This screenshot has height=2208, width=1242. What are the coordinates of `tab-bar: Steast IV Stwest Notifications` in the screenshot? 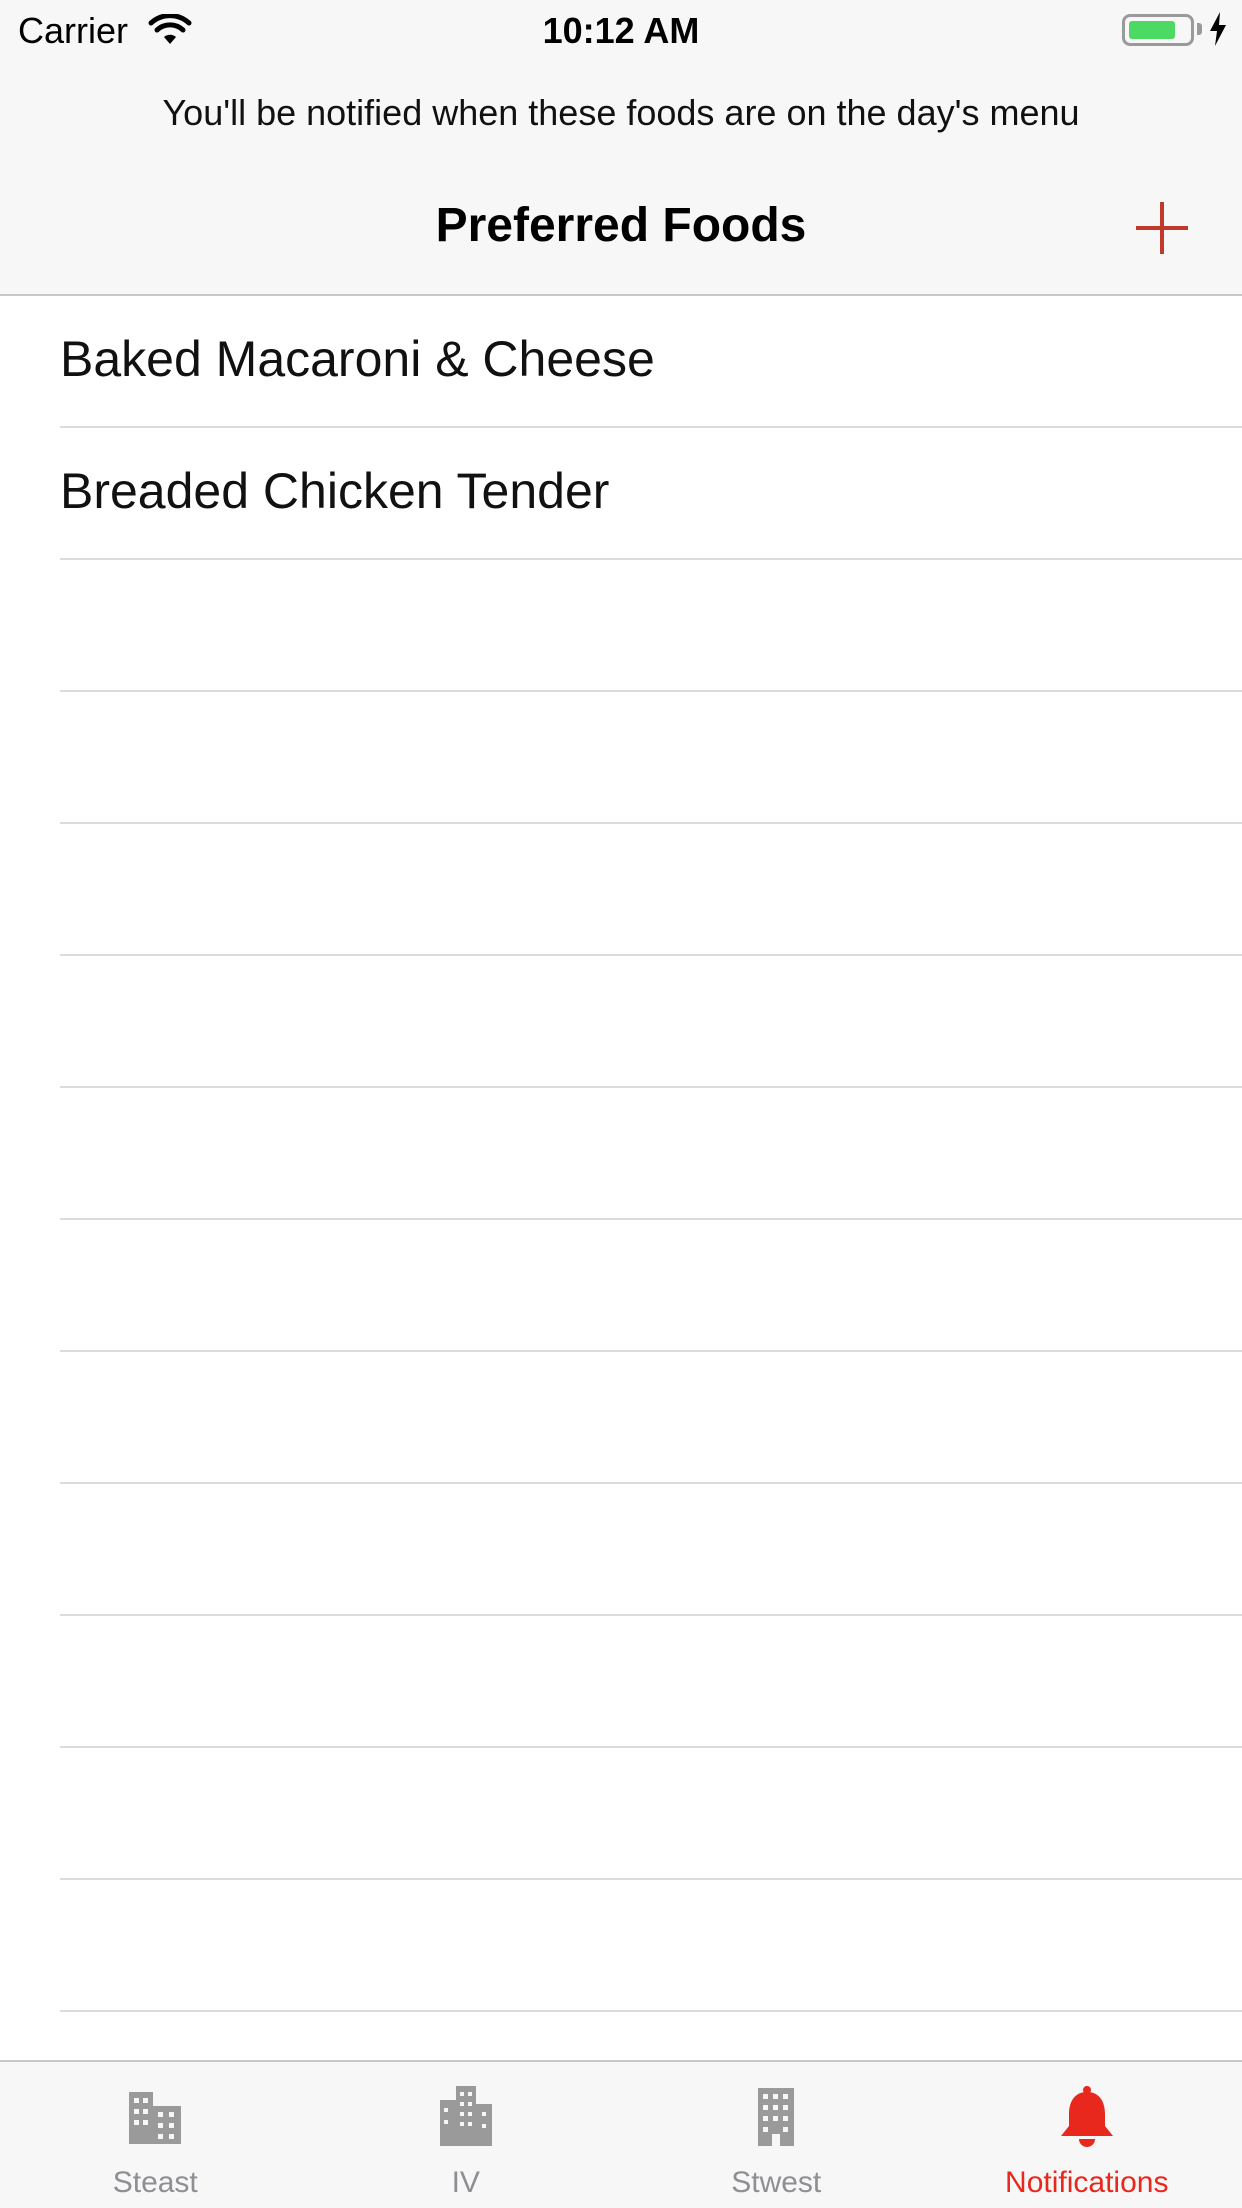 It's located at (621, 2134).